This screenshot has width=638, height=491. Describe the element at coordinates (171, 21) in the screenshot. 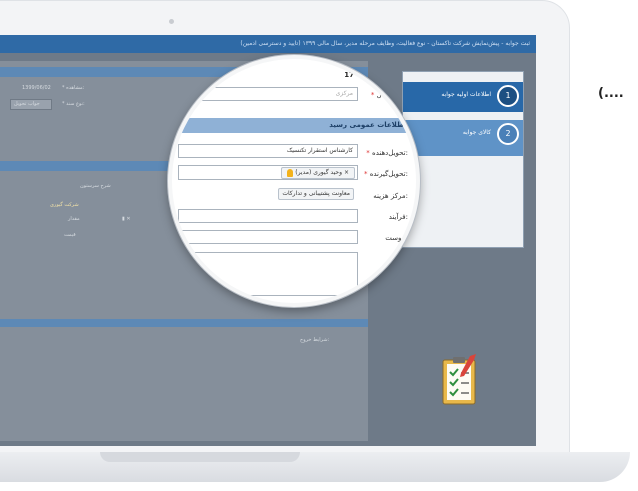

I see `camera-dot` at that location.